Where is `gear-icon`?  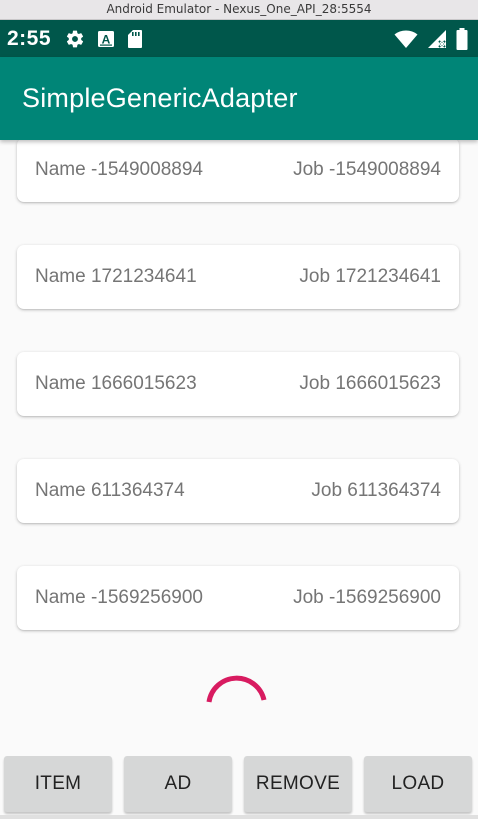 gear-icon is located at coordinates (75, 39).